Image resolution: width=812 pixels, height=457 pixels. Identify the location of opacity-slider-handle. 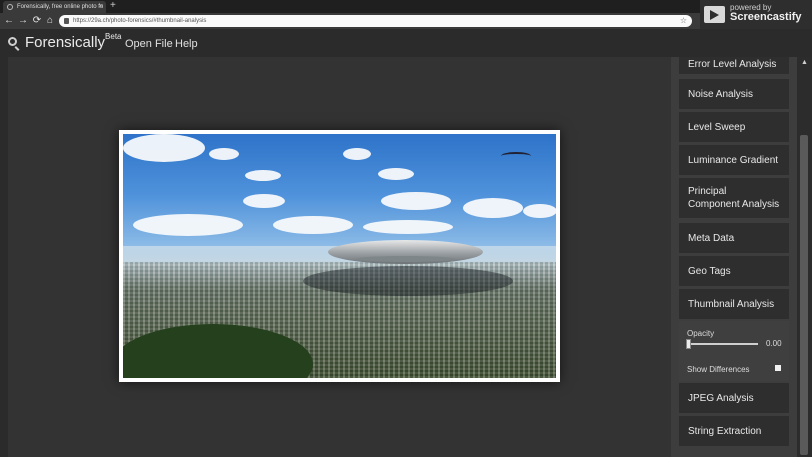
(688, 344).